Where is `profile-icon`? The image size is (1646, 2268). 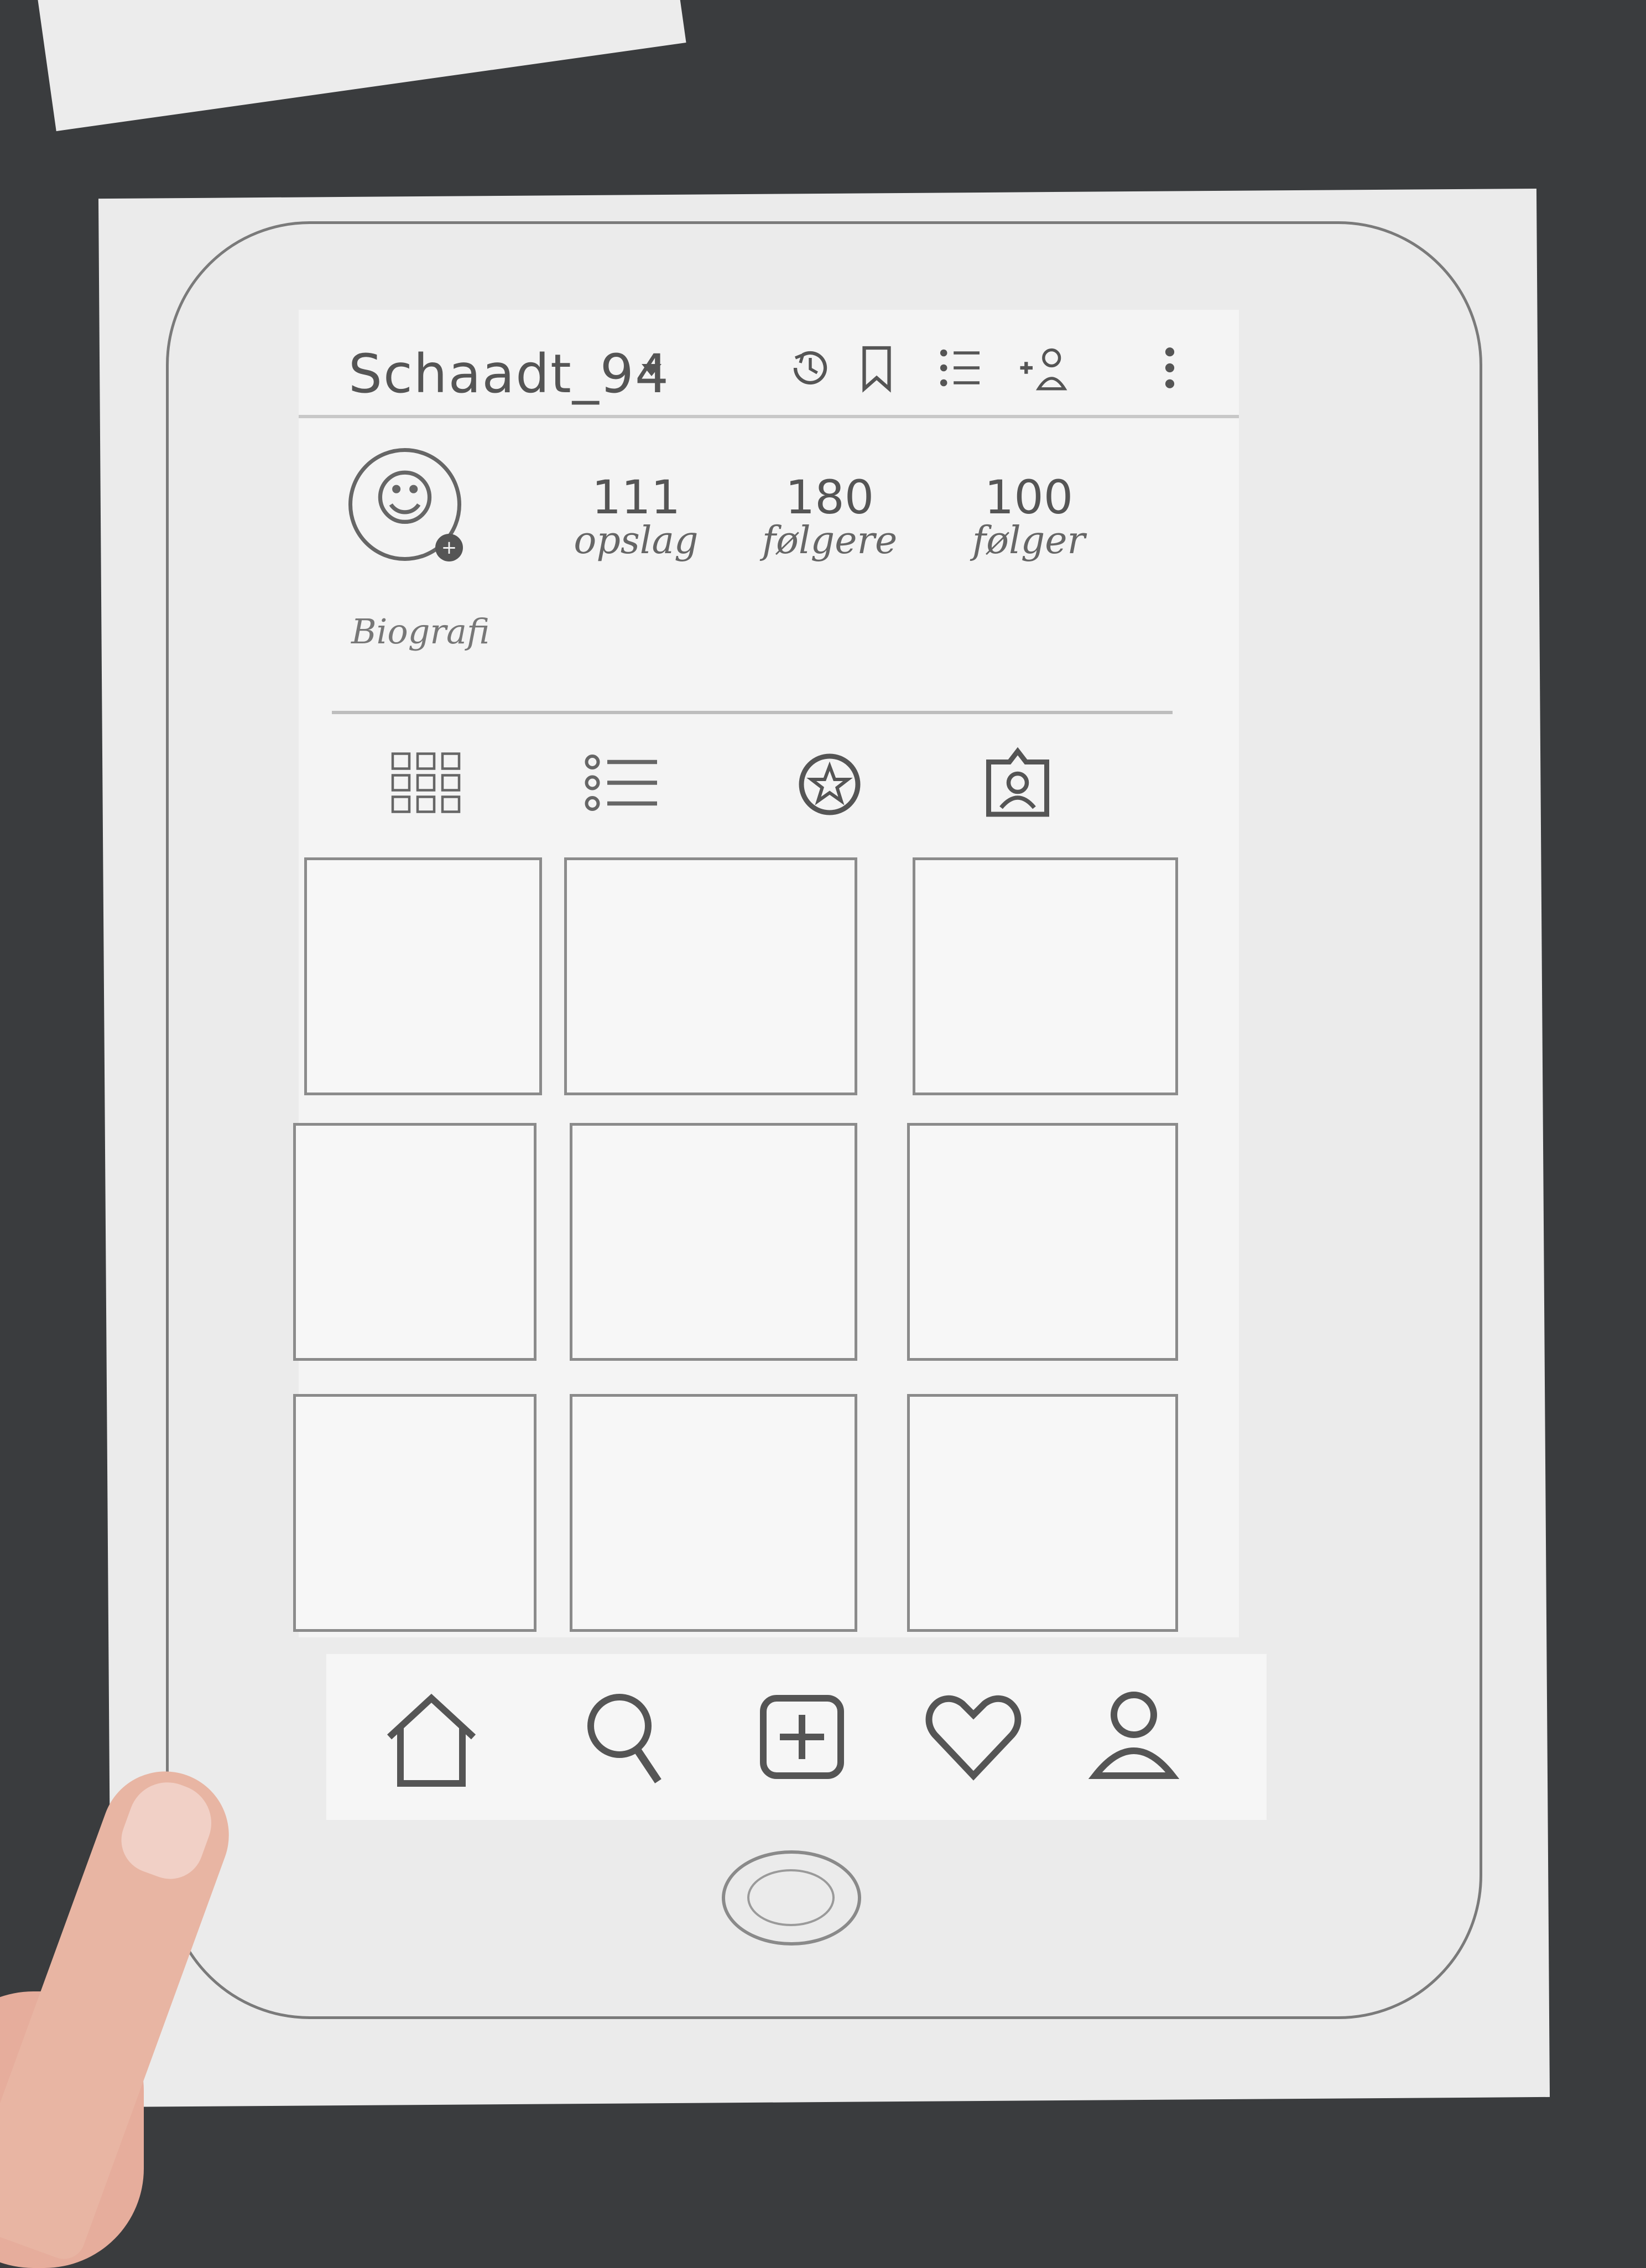
profile-icon is located at coordinates (1134, 1737).